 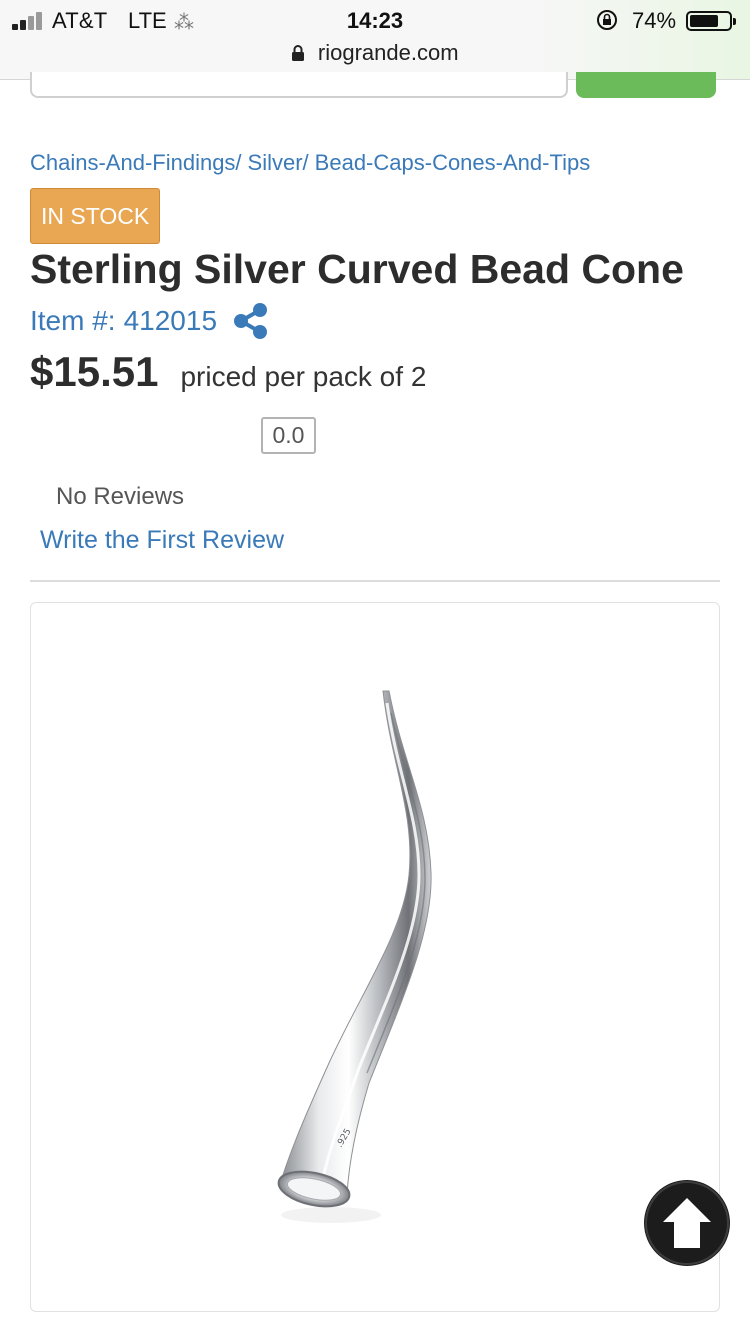 What do you see at coordinates (136, 162) in the screenshot?
I see `breadcrumb-link-chains-and-findings: Chains-And-Findings/` at bounding box center [136, 162].